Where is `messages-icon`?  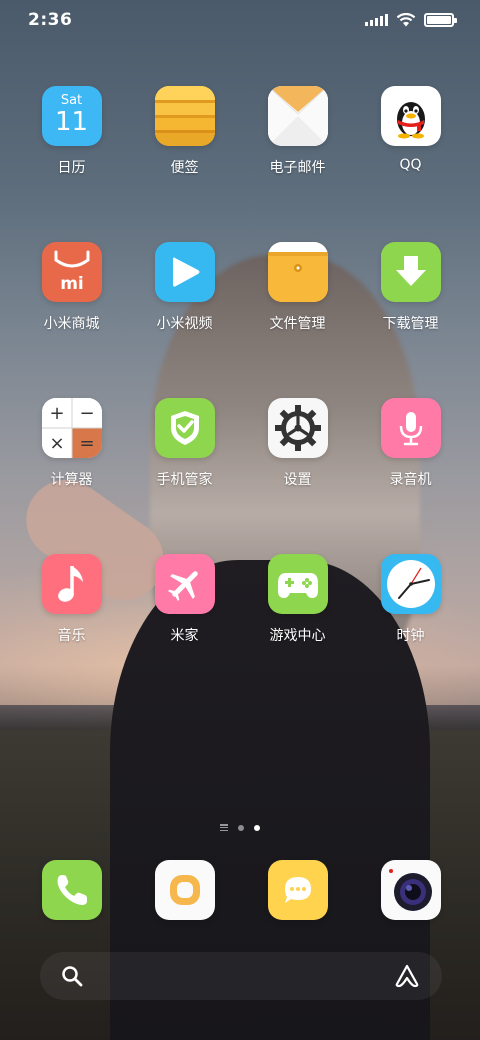 messages-icon is located at coordinates (297, 890).